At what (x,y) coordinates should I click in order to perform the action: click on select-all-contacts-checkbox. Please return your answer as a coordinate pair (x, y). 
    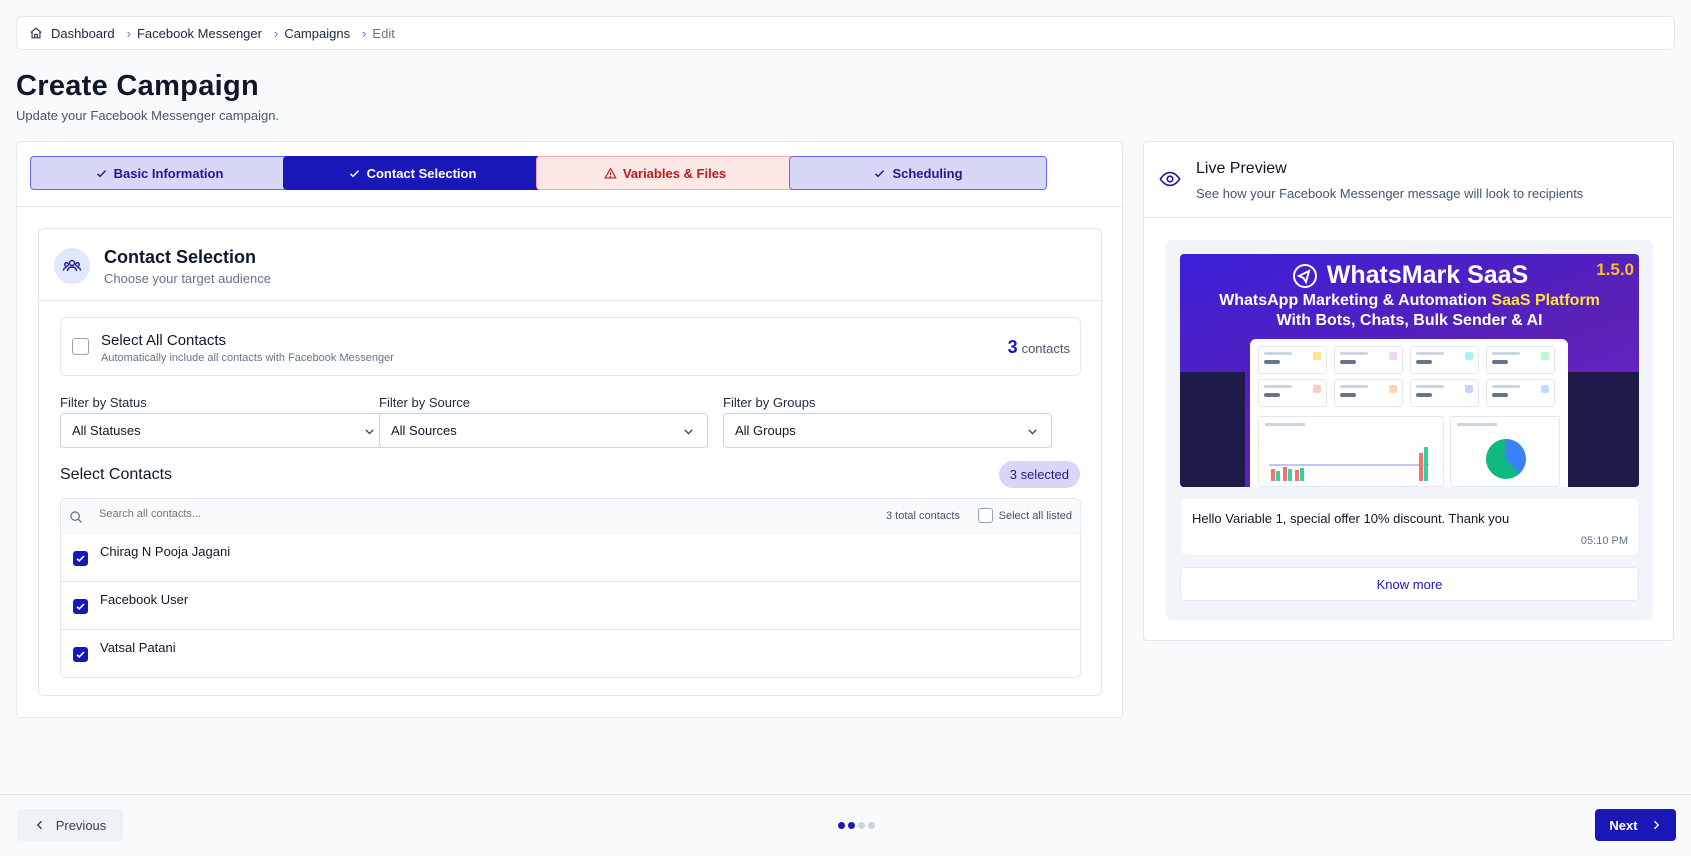
    Looking at the image, I should click on (80, 346).